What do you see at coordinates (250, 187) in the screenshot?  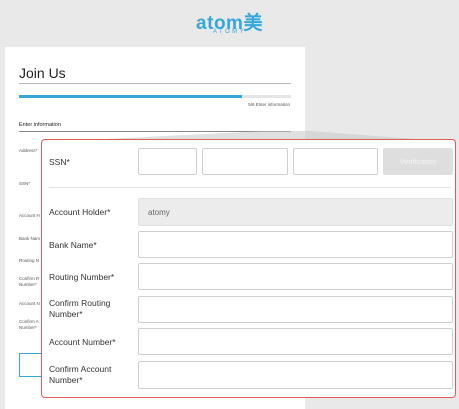 I see `panel-divider` at bounding box center [250, 187].